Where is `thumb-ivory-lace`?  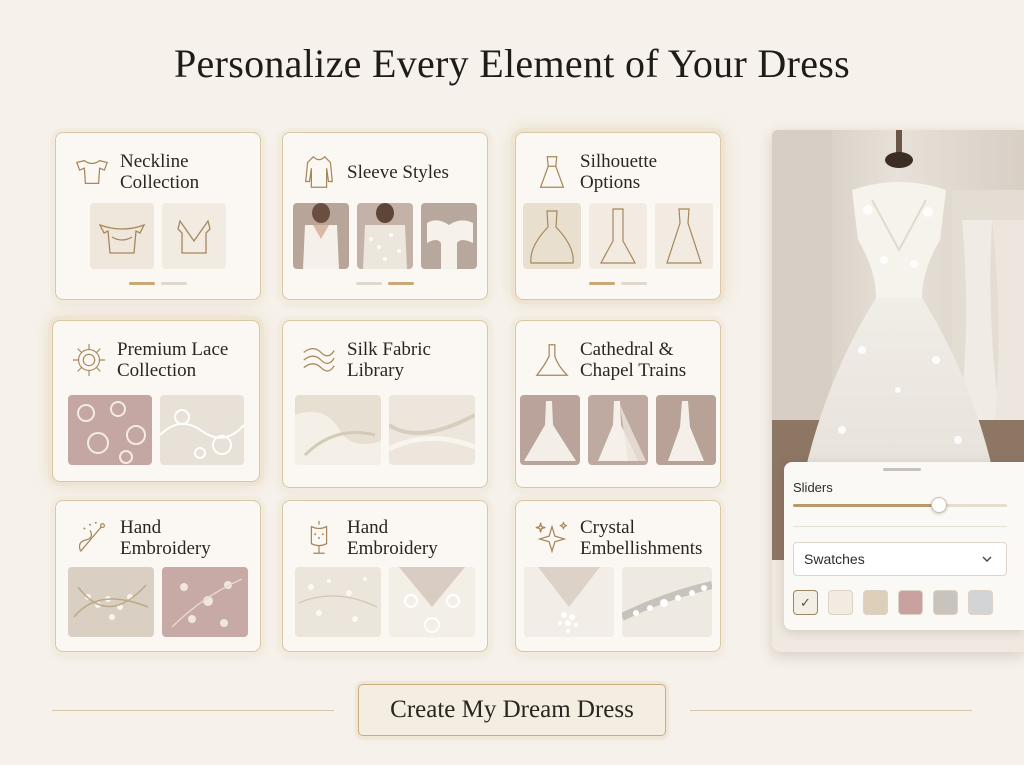 thumb-ivory-lace is located at coordinates (202, 430).